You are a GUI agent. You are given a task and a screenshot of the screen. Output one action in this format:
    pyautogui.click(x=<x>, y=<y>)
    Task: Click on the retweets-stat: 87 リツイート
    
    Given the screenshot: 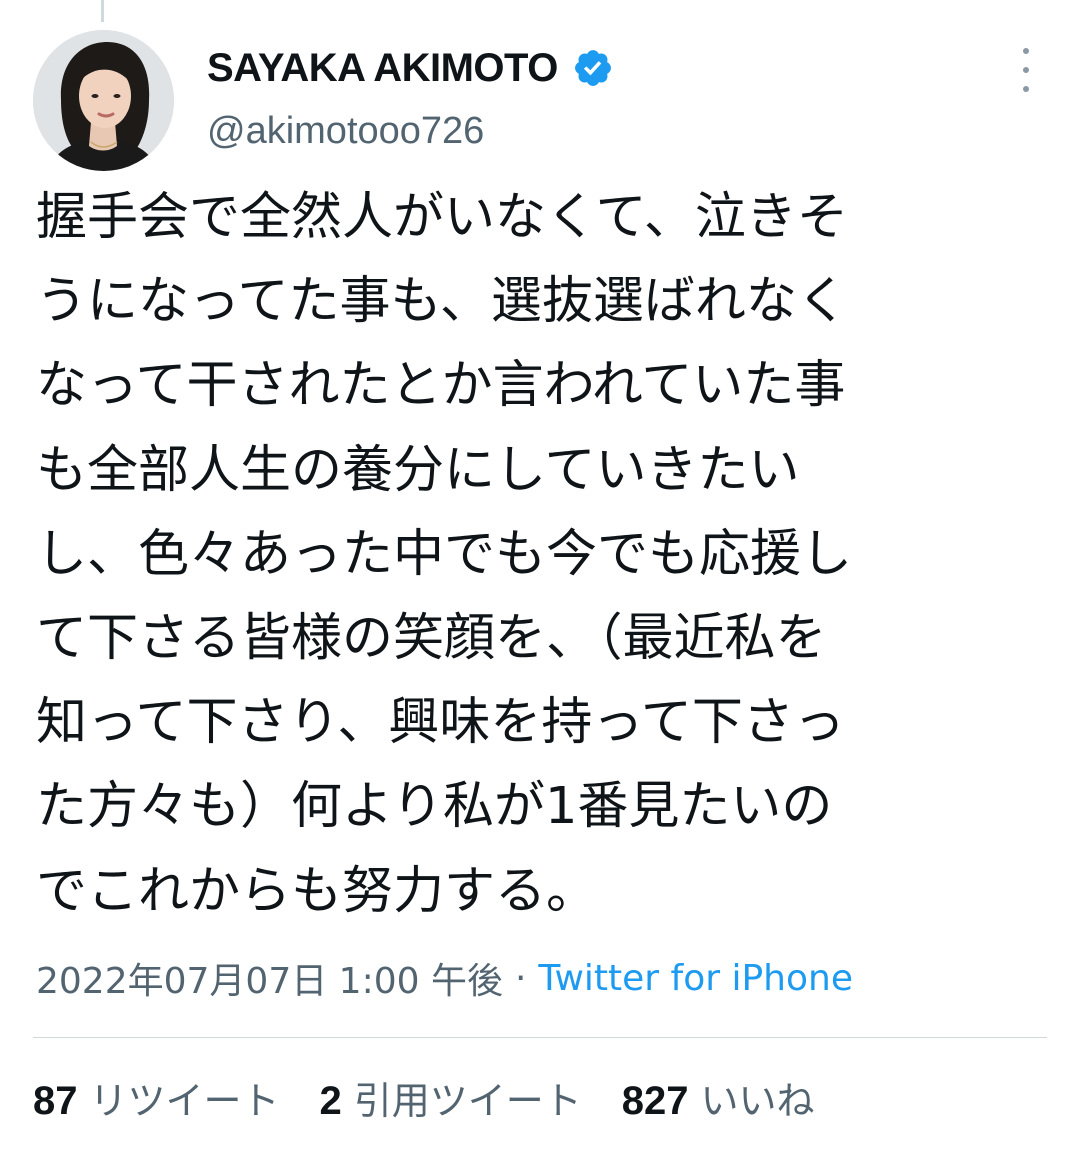 What is the action you would take?
    pyautogui.click(x=156, y=1097)
    